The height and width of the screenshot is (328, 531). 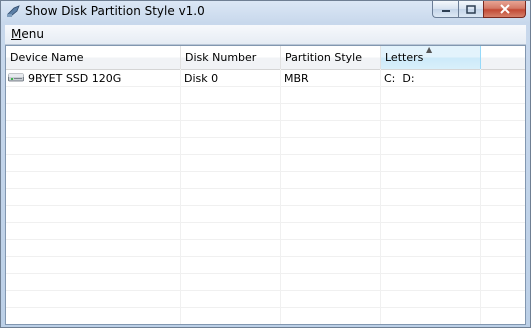 I want to click on menu-accelerator: M, so click(x=16, y=34).